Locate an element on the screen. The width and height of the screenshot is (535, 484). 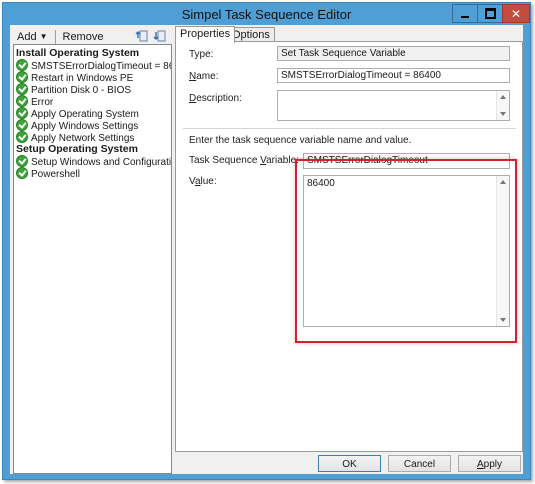
maximize-button is located at coordinates (490, 13).